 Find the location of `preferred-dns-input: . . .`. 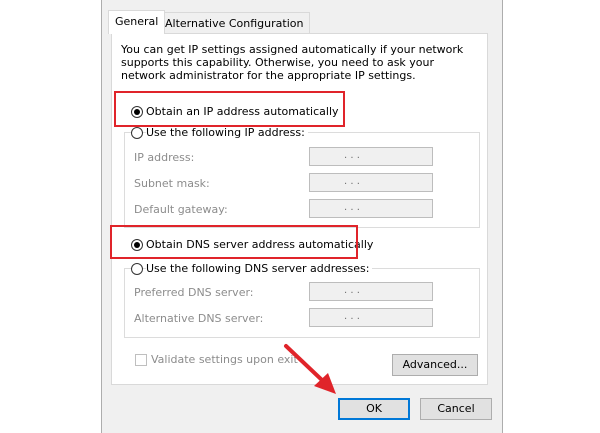

preferred-dns-input: . . . is located at coordinates (371, 291).